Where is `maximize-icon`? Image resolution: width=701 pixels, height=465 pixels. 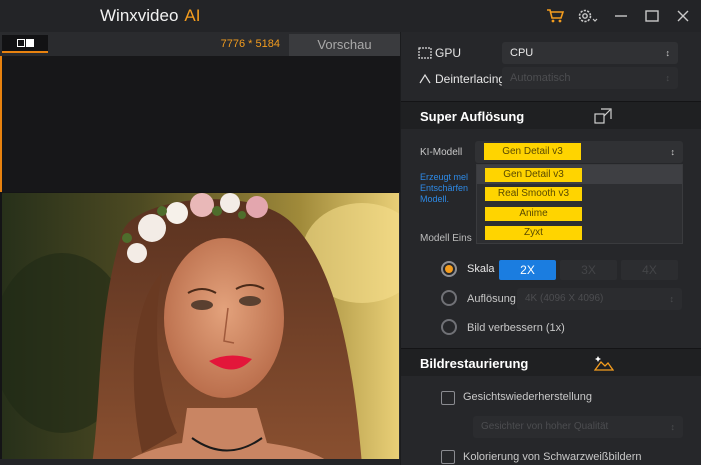
maximize-icon is located at coordinates (652, 16).